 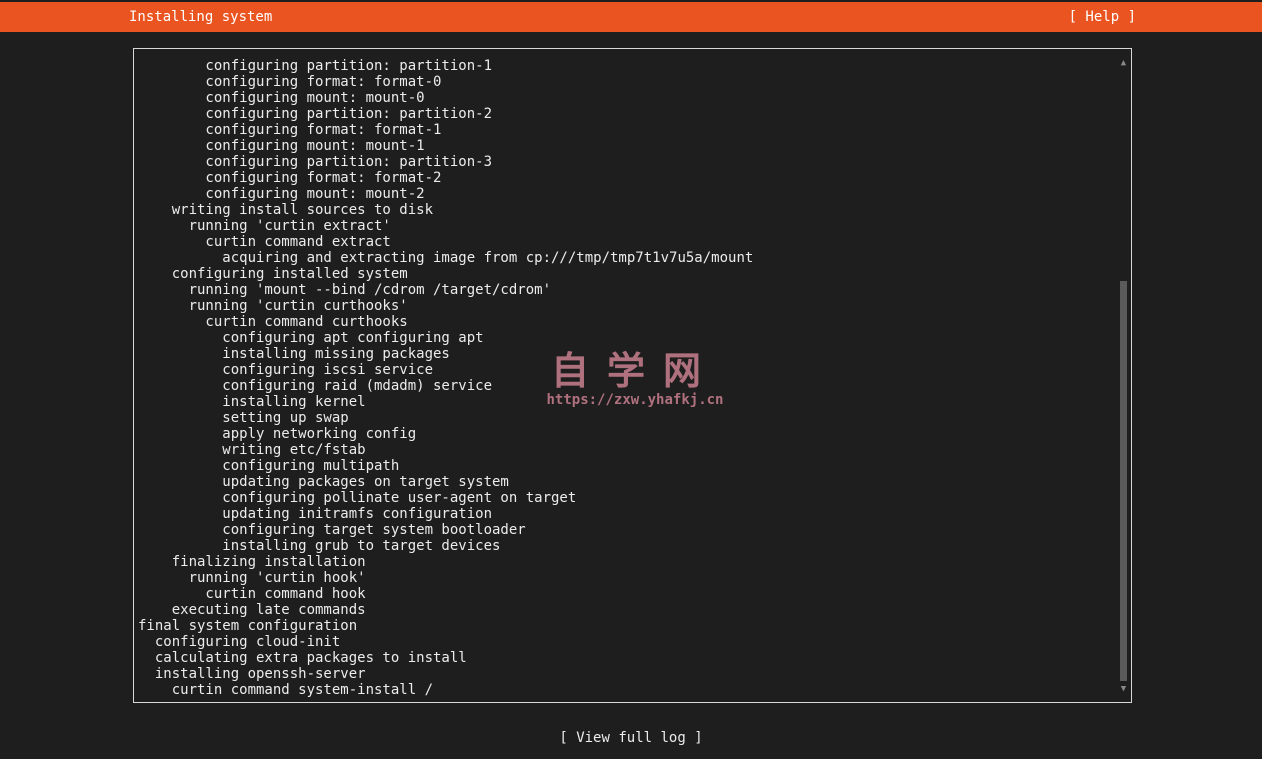 What do you see at coordinates (286, 210) in the screenshot?
I see `log-line: writing install sources to disk` at bounding box center [286, 210].